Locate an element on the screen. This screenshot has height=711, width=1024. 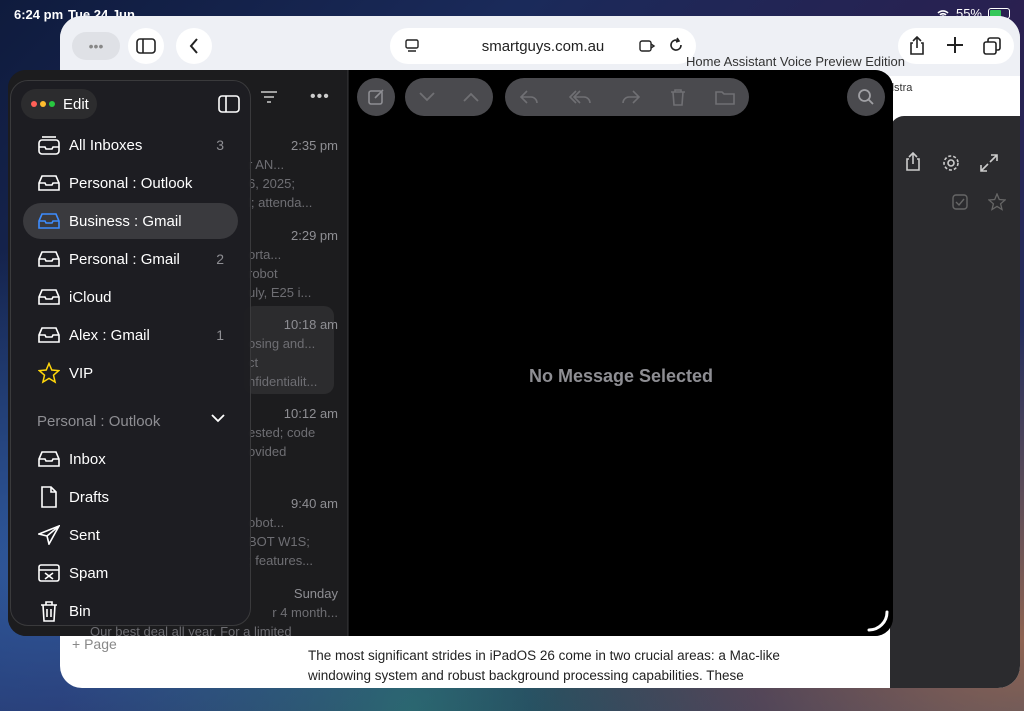
sidebar-toggle-button is located at coordinates (146, 46).